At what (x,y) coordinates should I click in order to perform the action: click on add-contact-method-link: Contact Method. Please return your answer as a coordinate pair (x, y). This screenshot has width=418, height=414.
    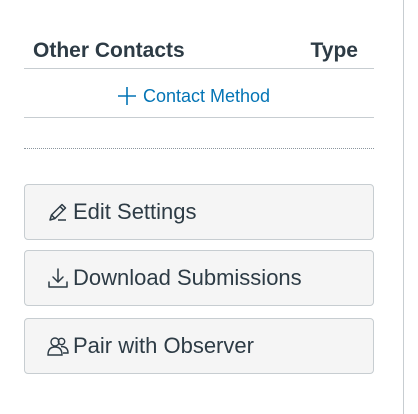
    Looking at the image, I should click on (193, 96).